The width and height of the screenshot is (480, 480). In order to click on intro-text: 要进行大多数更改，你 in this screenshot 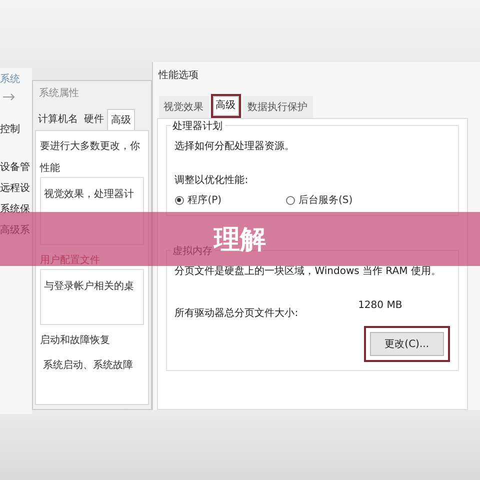, I will do `click(90, 146)`.